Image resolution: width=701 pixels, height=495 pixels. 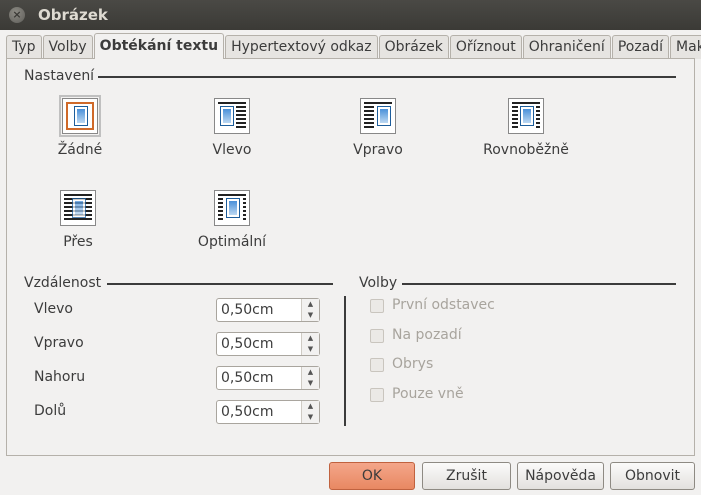 I want to click on outside-only-label: Pouze vně, so click(x=428, y=394).